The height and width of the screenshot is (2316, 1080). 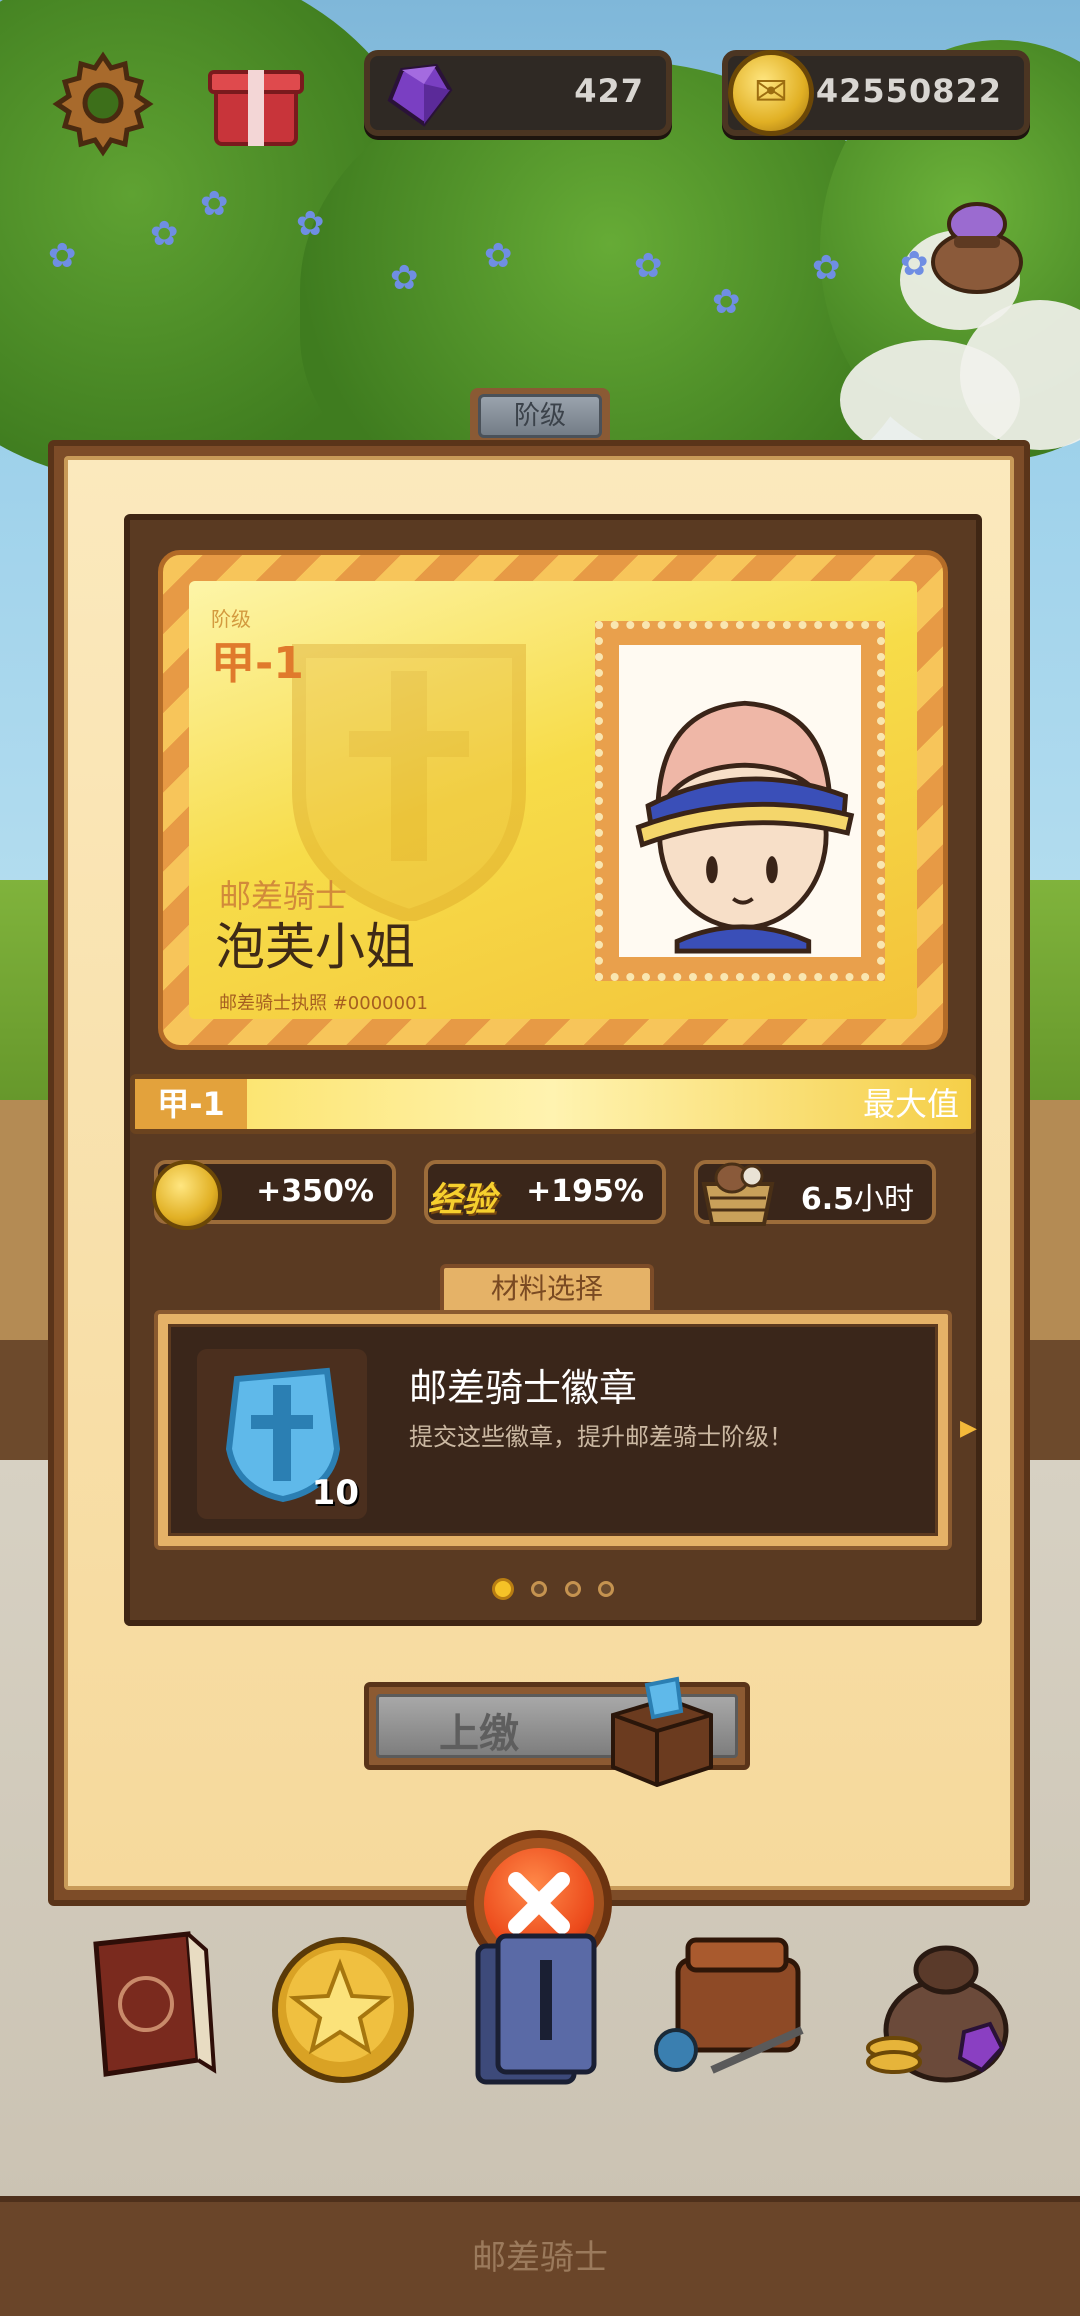 I want to click on material-card: 10 邮差骑士徽章 提交这些徽章，提升邮差骑士阶级！, so click(x=553, y=1430).